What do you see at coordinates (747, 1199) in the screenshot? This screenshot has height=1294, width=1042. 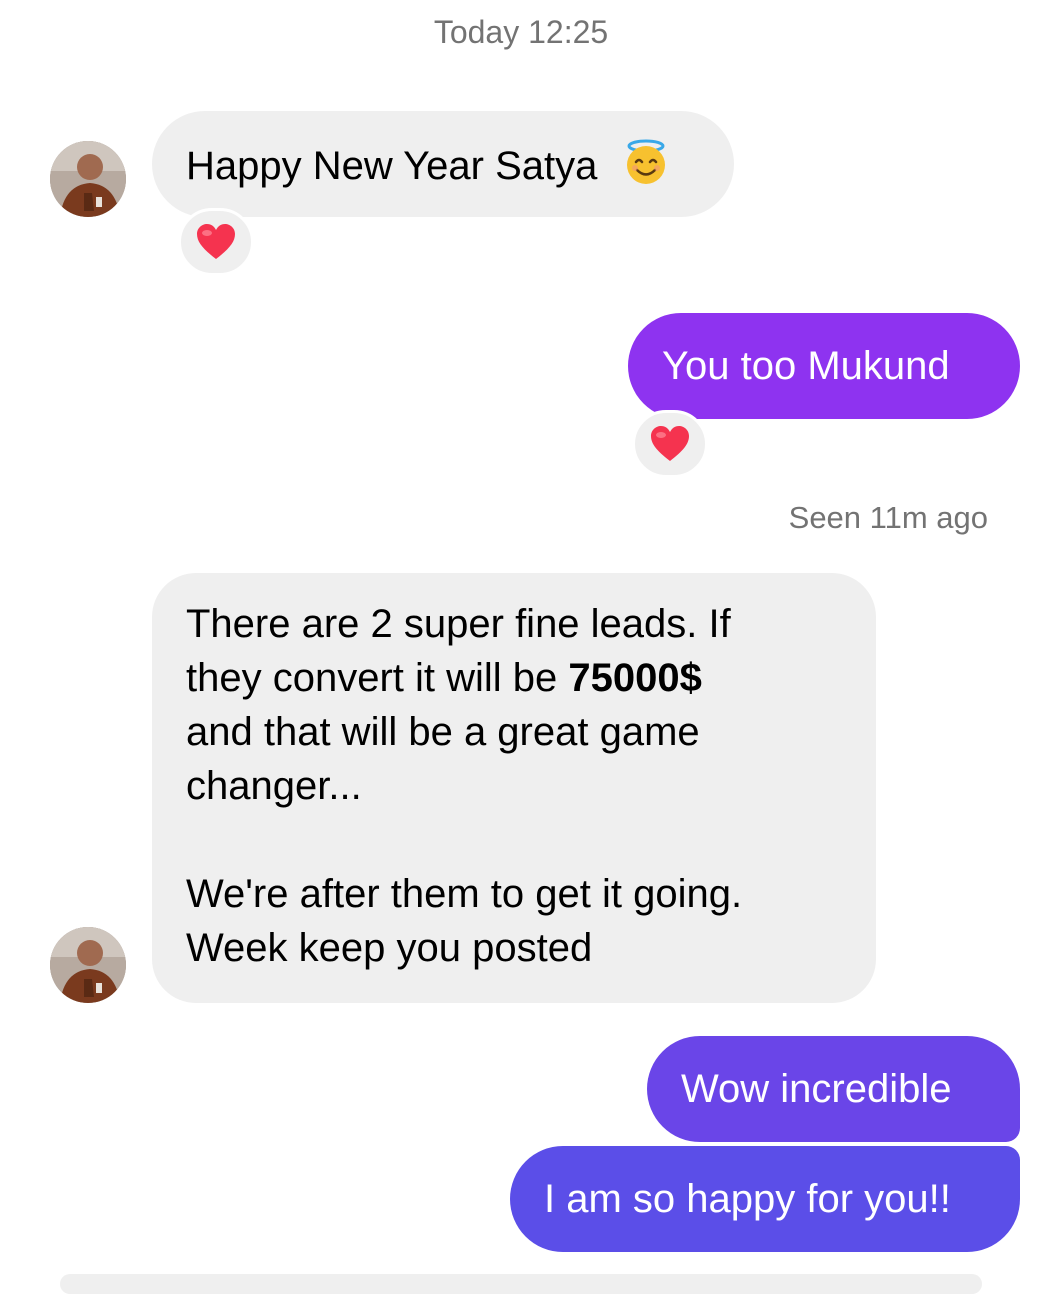 I see `message-text: I am so happy for you!!` at bounding box center [747, 1199].